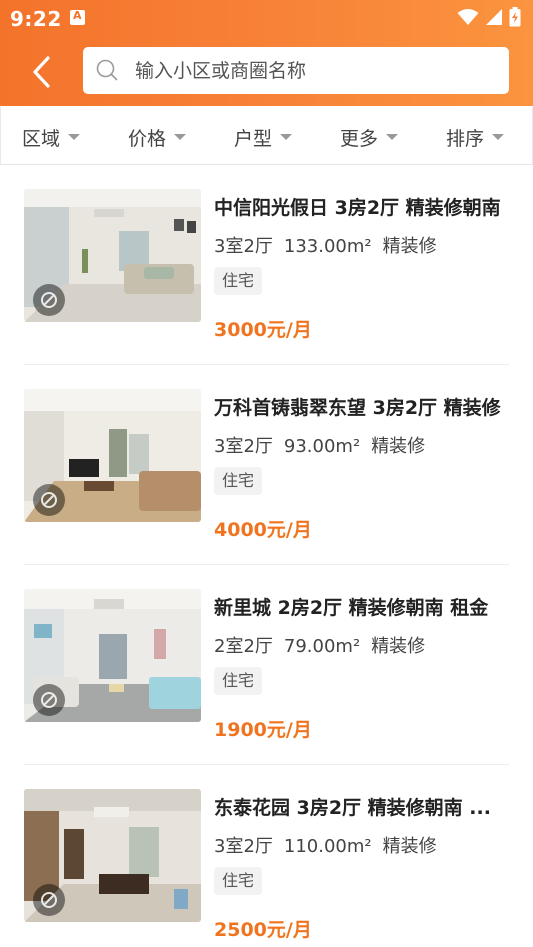 The image size is (533, 947). I want to click on chevron-left-icon, so click(41, 72).